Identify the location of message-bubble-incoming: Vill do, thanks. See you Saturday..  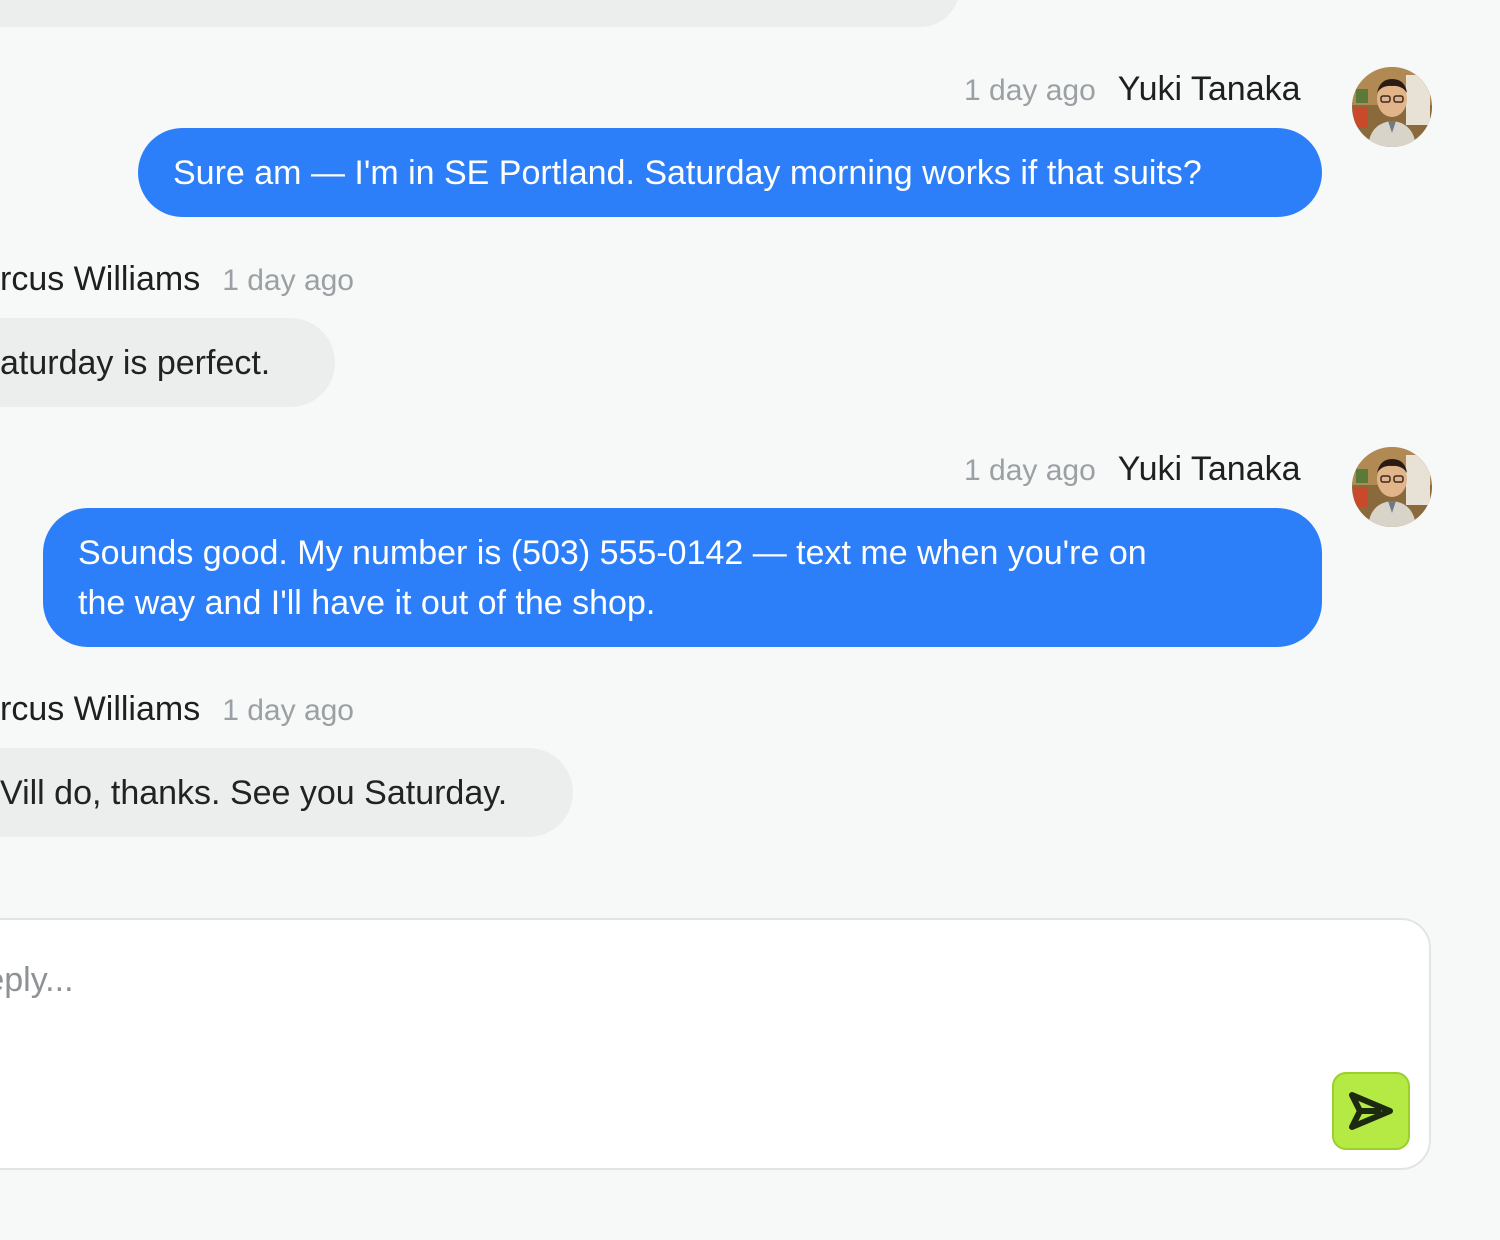
(286, 792).